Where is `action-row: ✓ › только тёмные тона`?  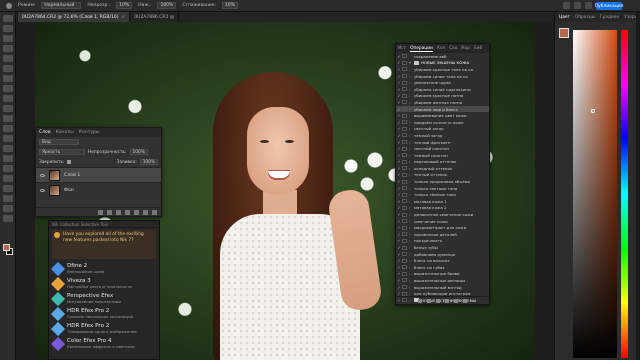
action-row: ✓ › только тёмные тона is located at coordinates (442, 194).